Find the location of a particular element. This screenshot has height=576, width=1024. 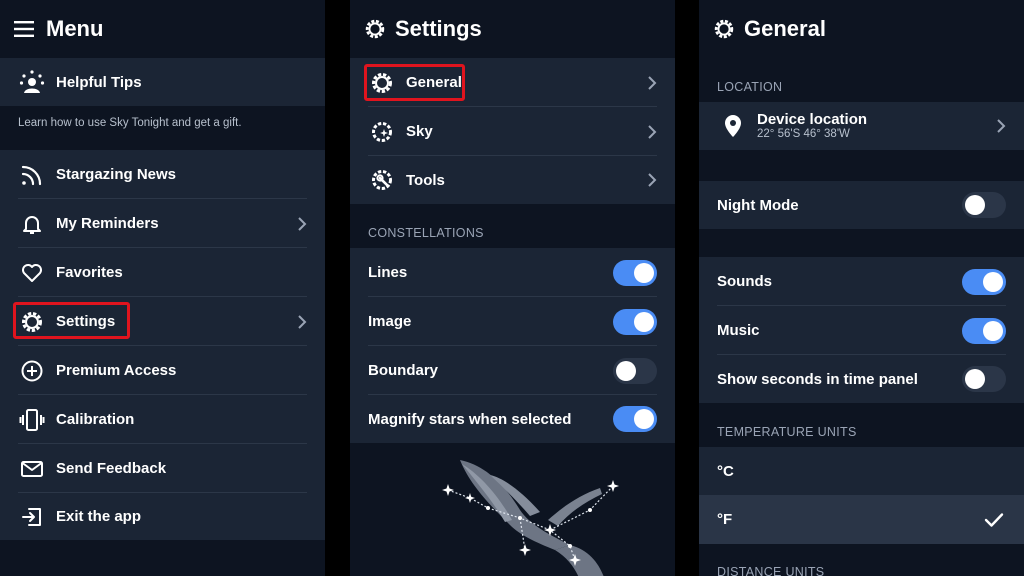

toggle-label: Music is located at coordinates (738, 330).